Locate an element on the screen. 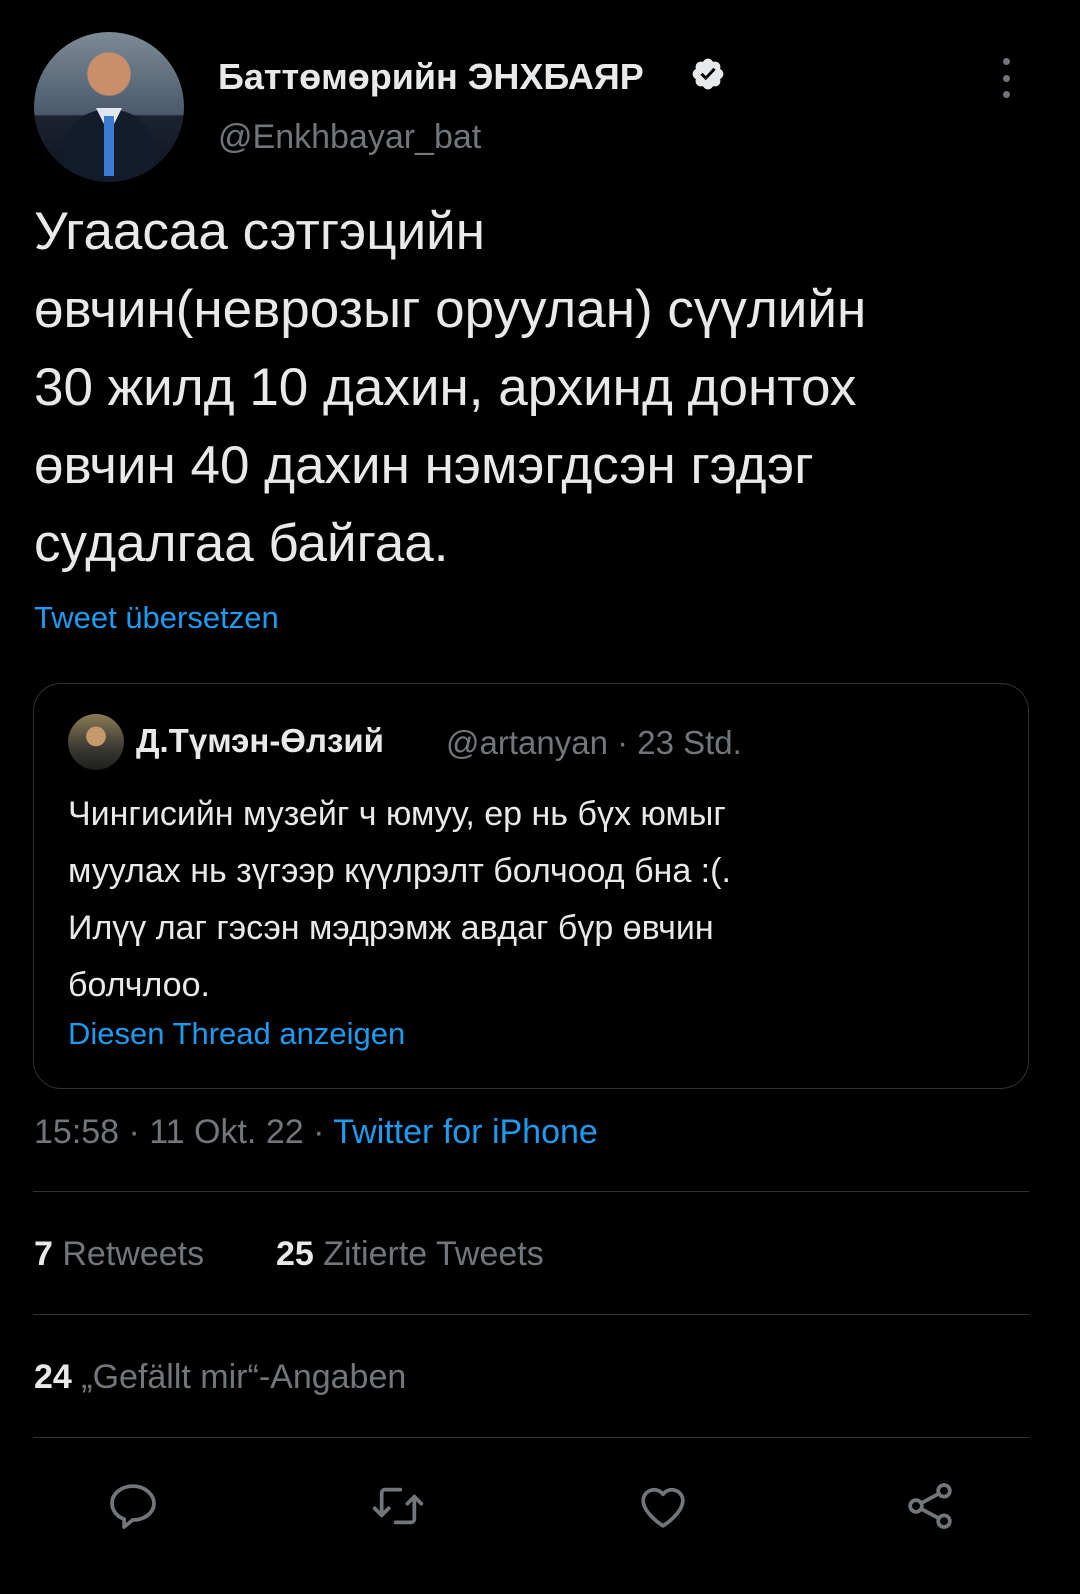  likes-count: 24 is located at coordinates (53, 1377).